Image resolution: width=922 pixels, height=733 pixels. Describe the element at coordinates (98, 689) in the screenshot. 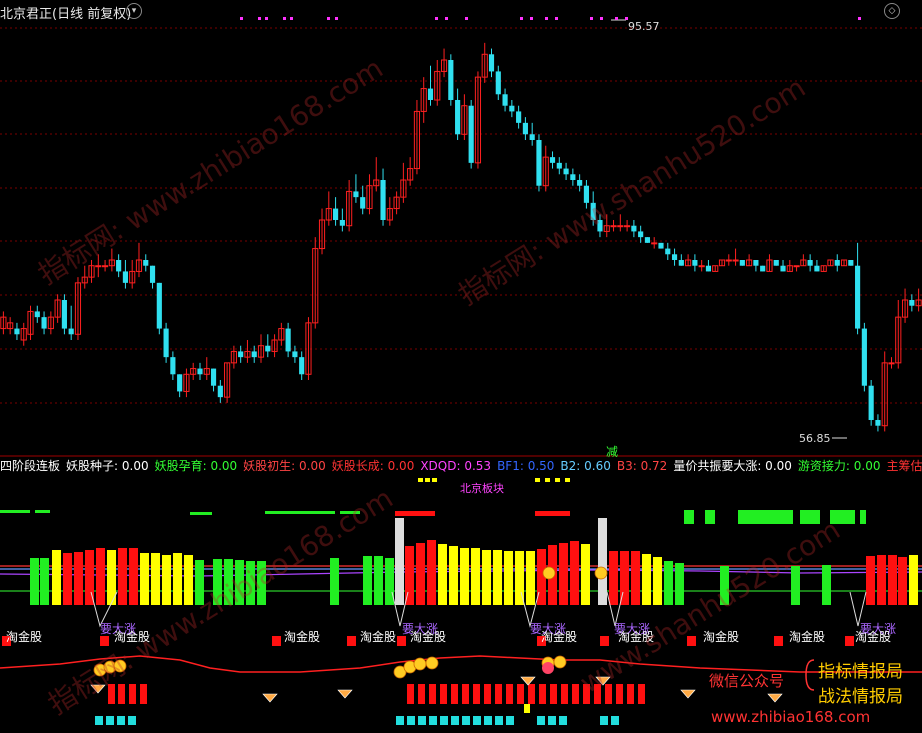

I see `gem-icon` at that location.